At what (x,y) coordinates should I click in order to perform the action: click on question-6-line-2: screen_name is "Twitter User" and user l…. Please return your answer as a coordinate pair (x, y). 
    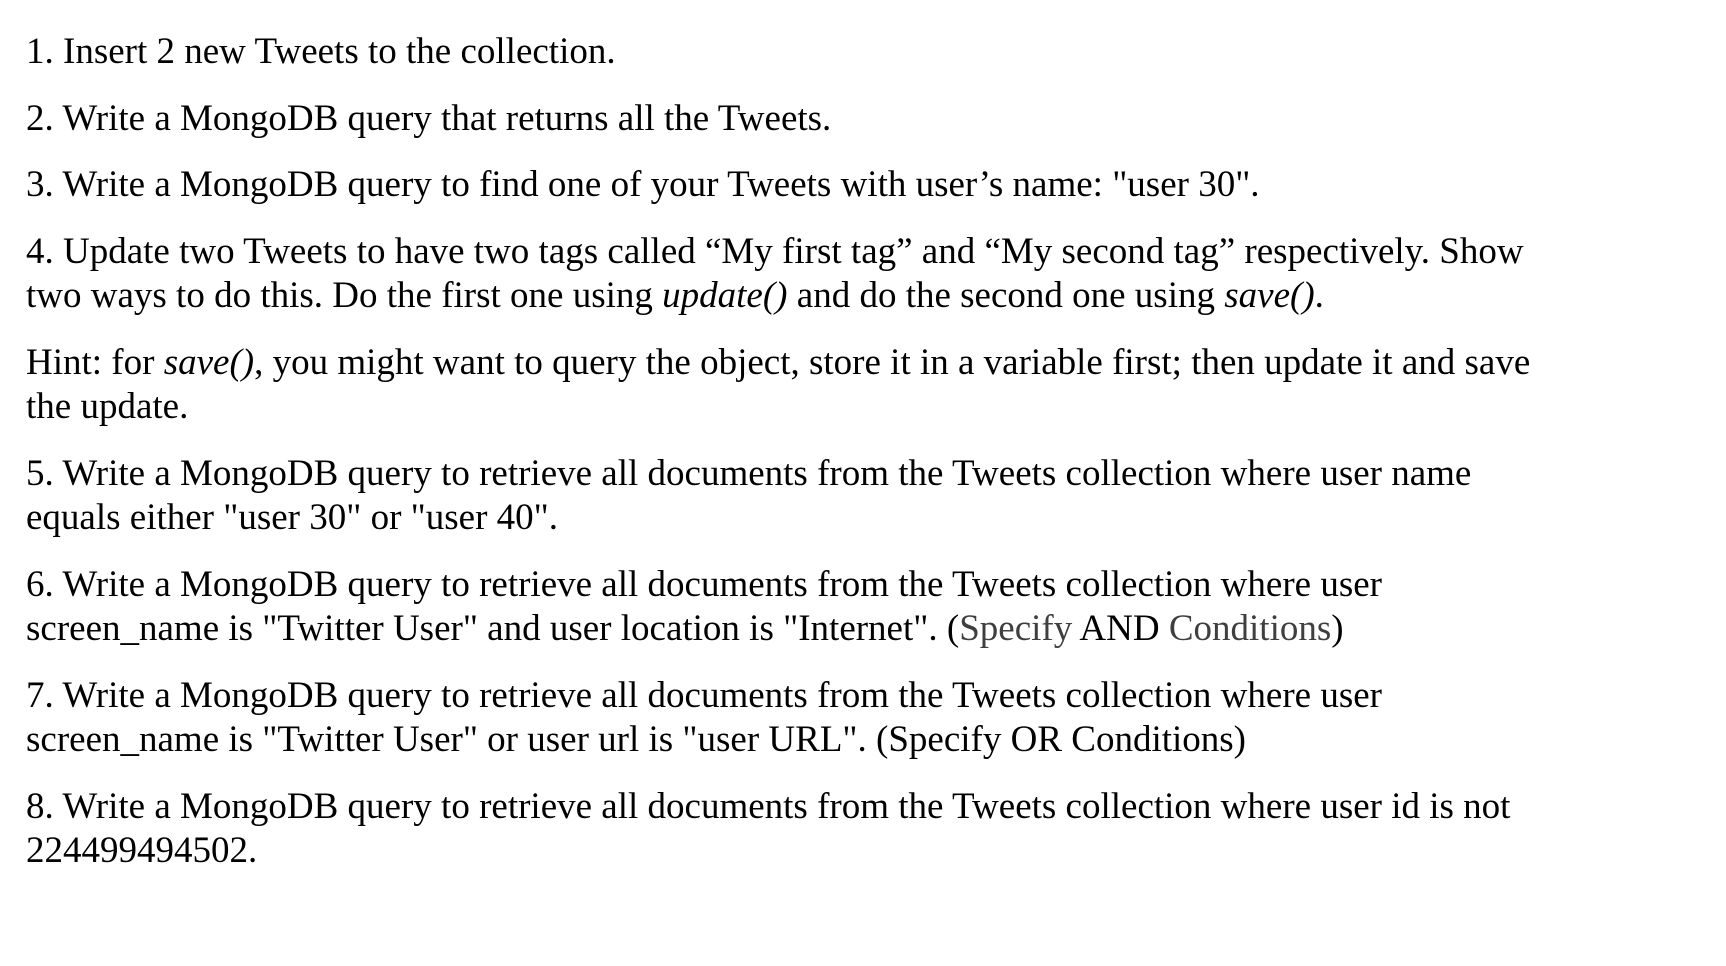
    Looking at the image, I should click on (864, 629).